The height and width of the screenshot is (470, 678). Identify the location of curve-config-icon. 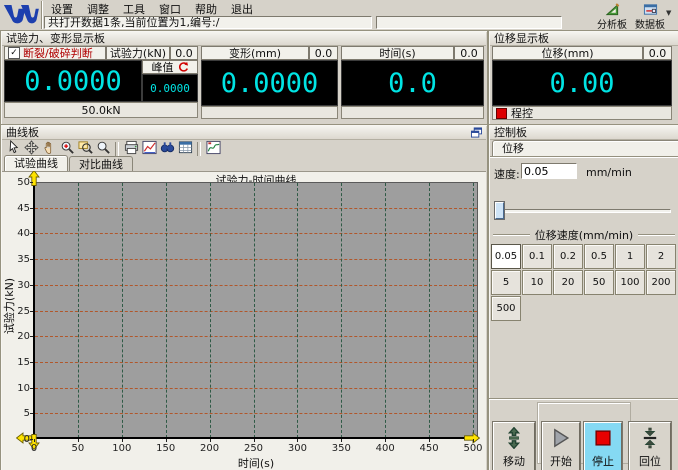
(213, 149).